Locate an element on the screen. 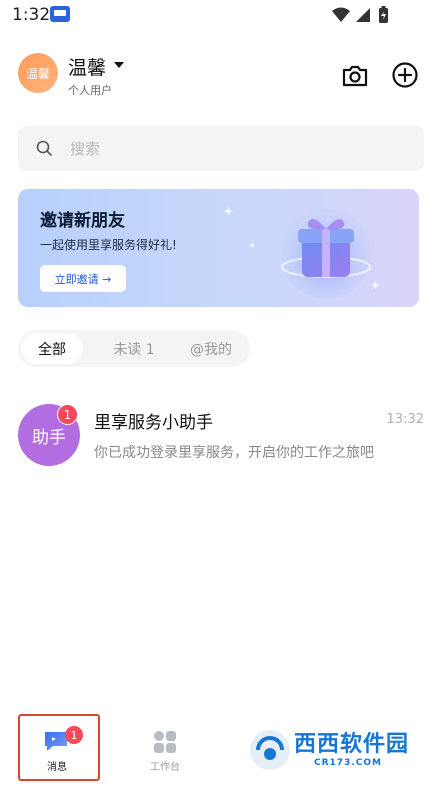  tab-all: 全部 is located at coordinates (52, 348).